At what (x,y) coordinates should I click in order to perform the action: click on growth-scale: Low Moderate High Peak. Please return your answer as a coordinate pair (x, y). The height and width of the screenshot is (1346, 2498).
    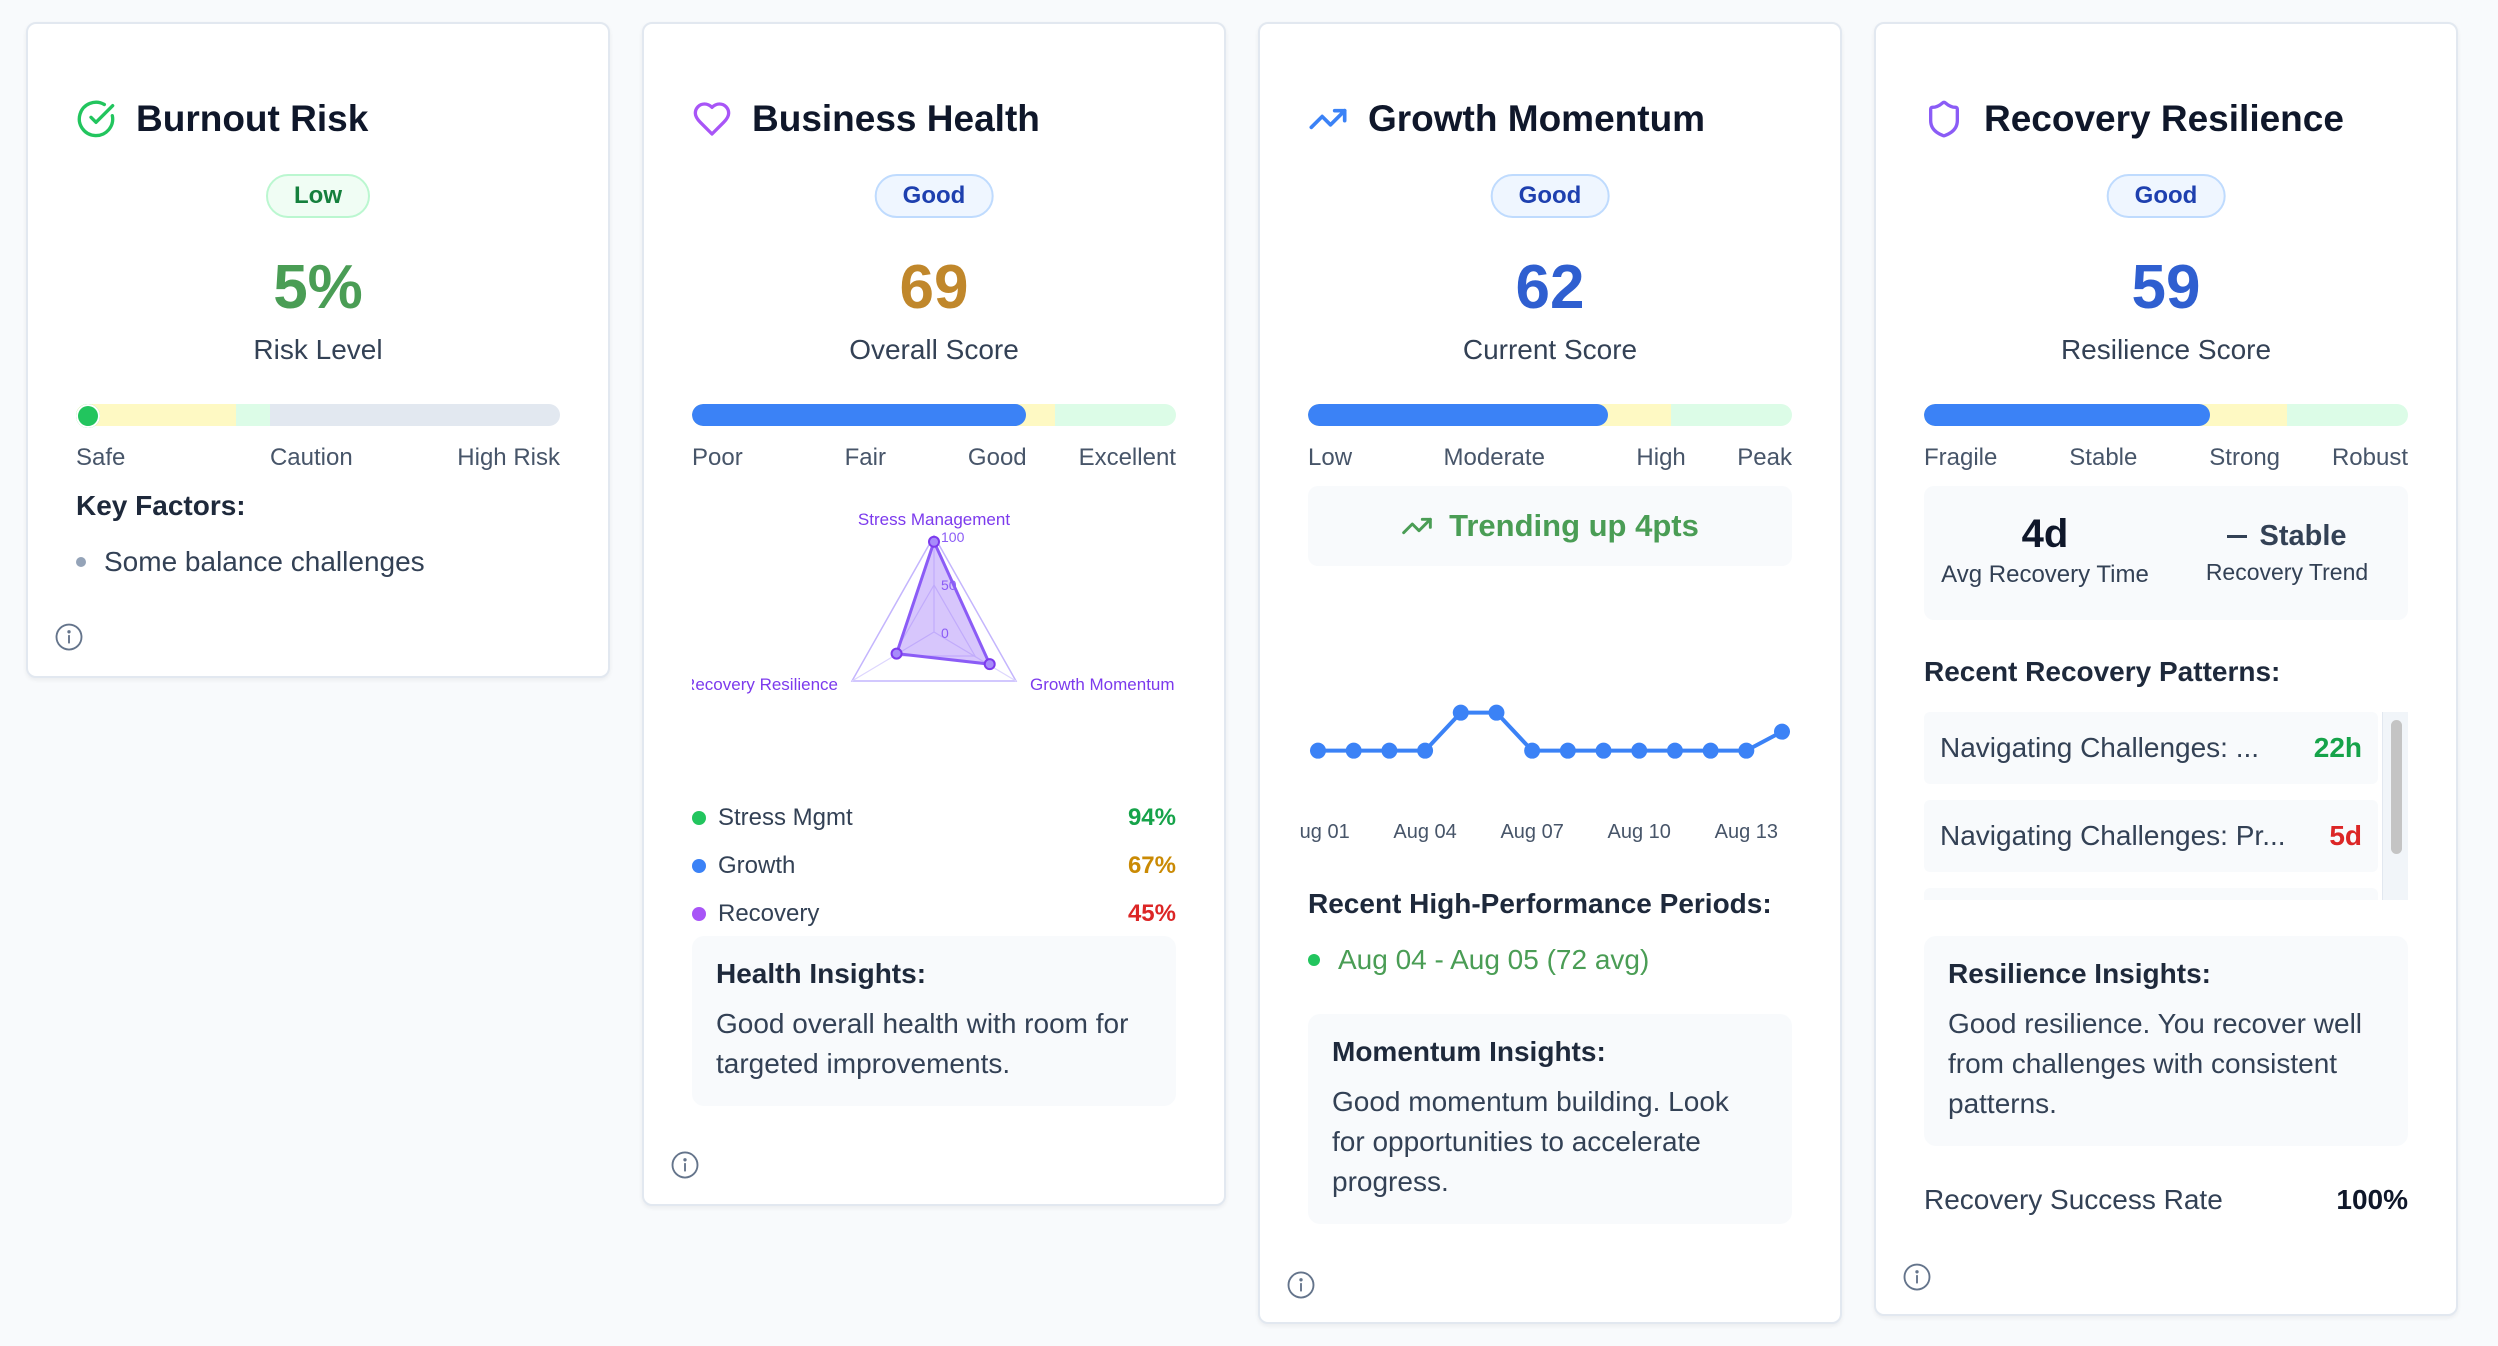
    Looking at the image, I should click on (1550, 458).